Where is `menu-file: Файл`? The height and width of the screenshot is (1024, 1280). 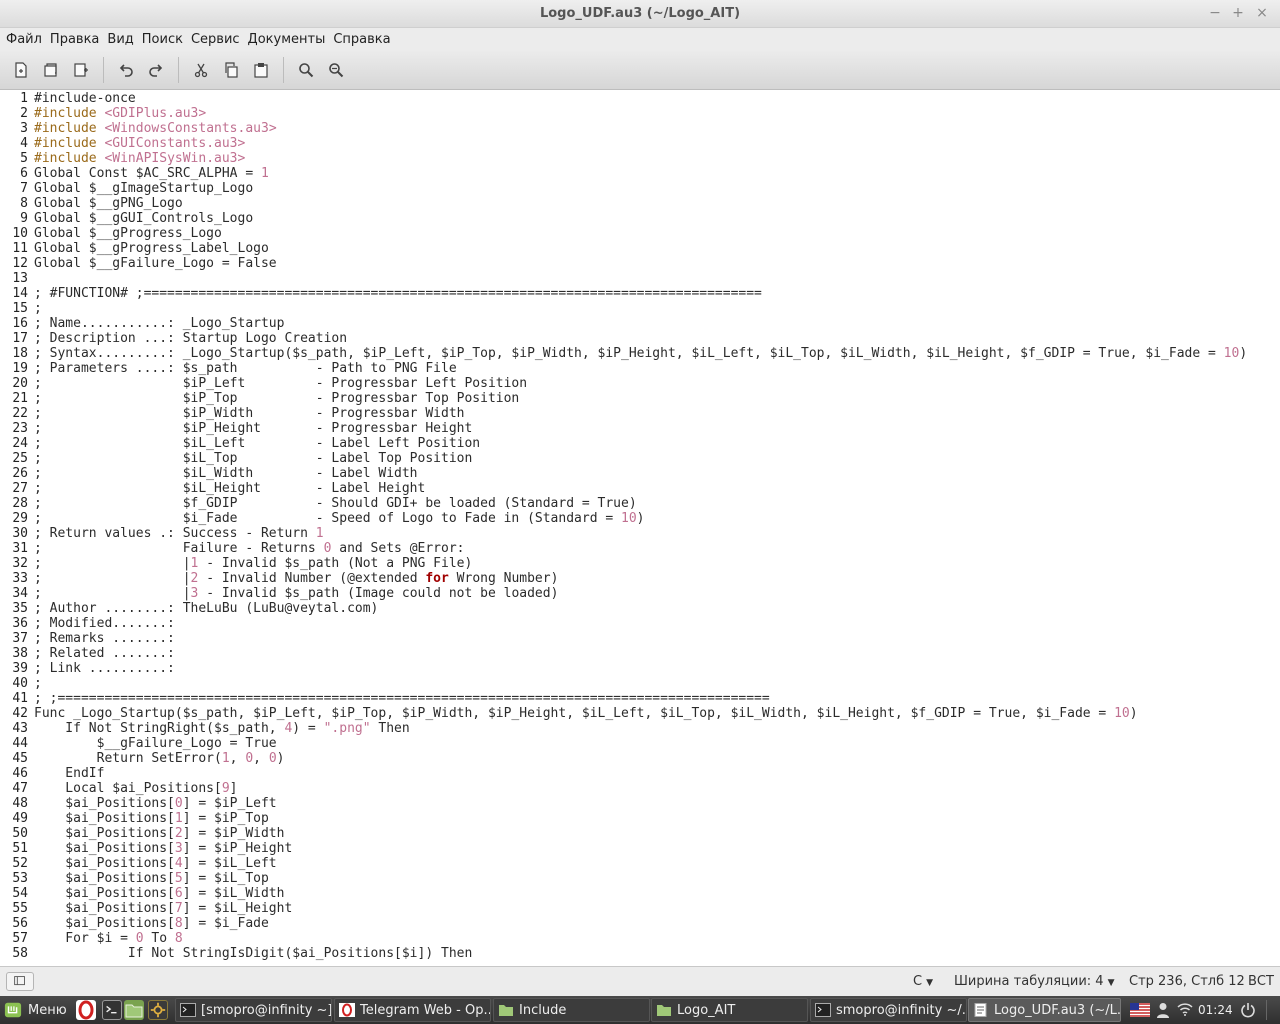
menu-file: Файл is located at coordinates (24, 39).